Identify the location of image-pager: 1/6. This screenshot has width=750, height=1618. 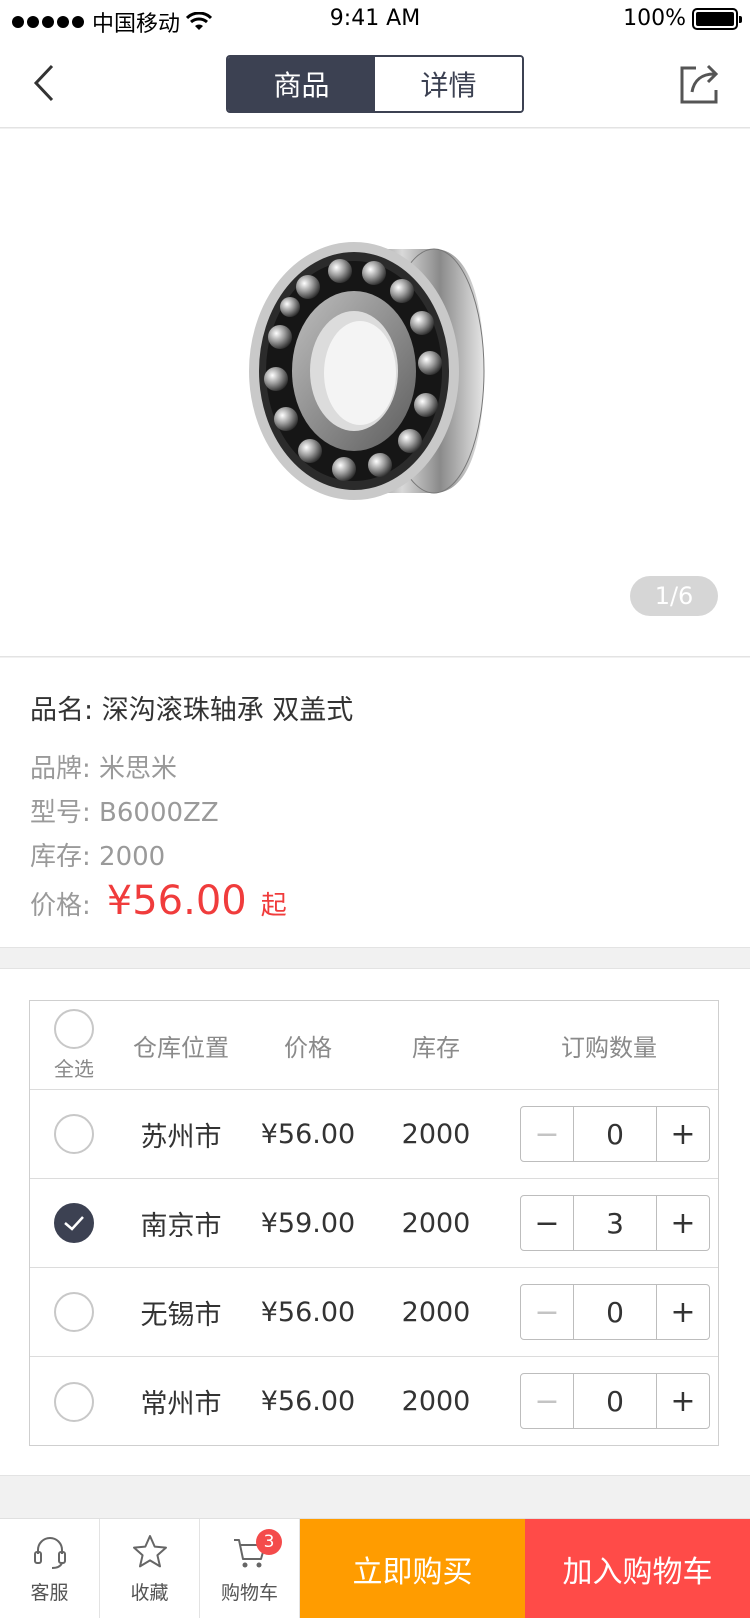
(674, 596).